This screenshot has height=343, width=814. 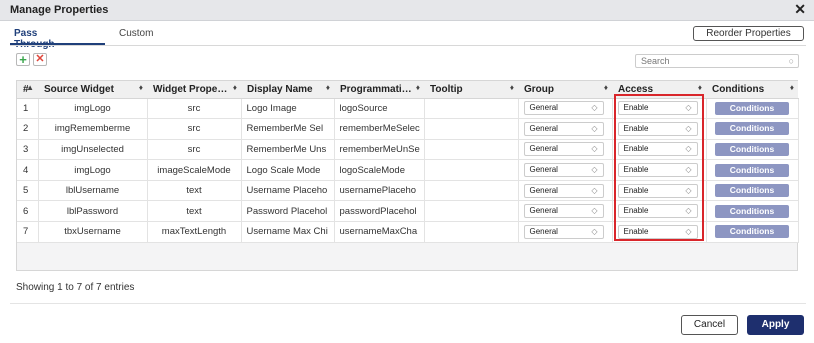 What do you see at coordinates (471, 90) in the screenshot?
I see `column-header-tooltip: Tooltip ♦` at bounding box center [471, 90].